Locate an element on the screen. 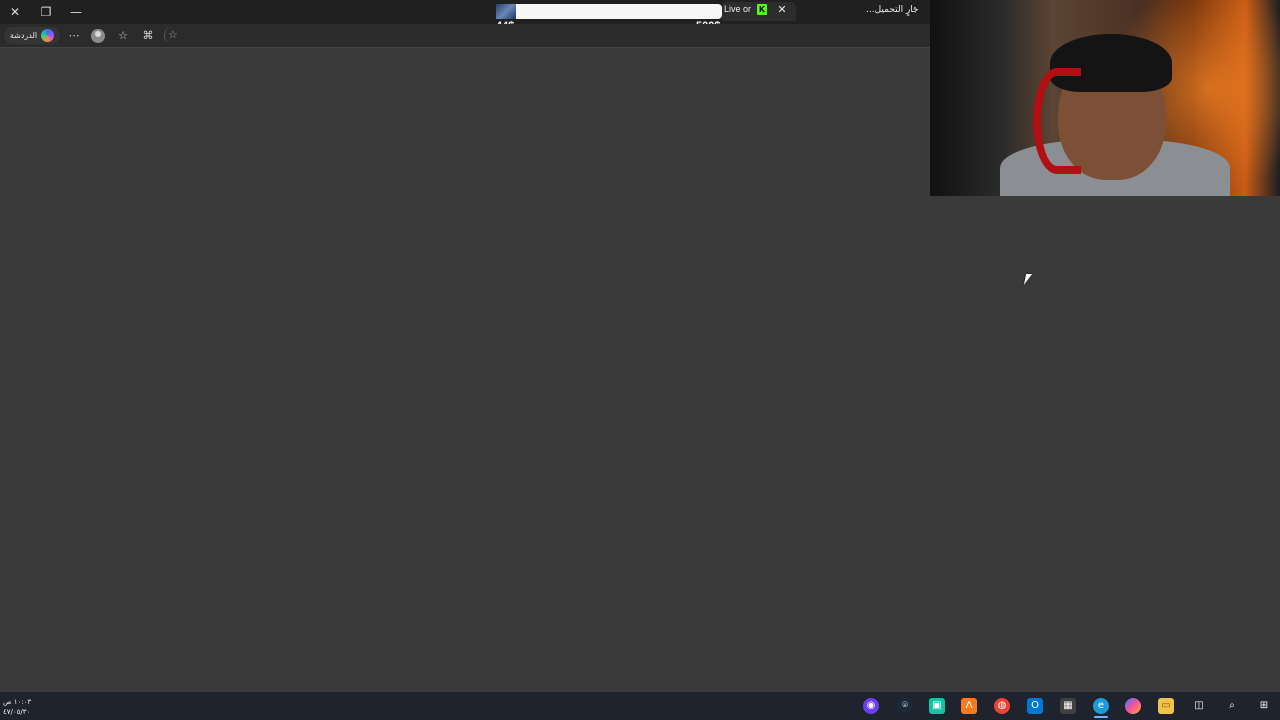  task-view-icon: ◫ is located at coordinates (1199, 706).